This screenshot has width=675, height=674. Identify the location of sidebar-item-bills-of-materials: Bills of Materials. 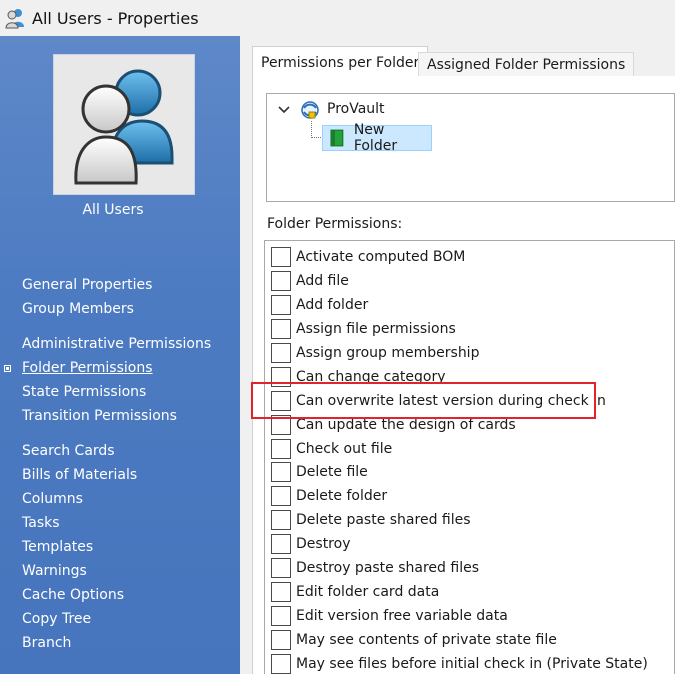
(79, 475).